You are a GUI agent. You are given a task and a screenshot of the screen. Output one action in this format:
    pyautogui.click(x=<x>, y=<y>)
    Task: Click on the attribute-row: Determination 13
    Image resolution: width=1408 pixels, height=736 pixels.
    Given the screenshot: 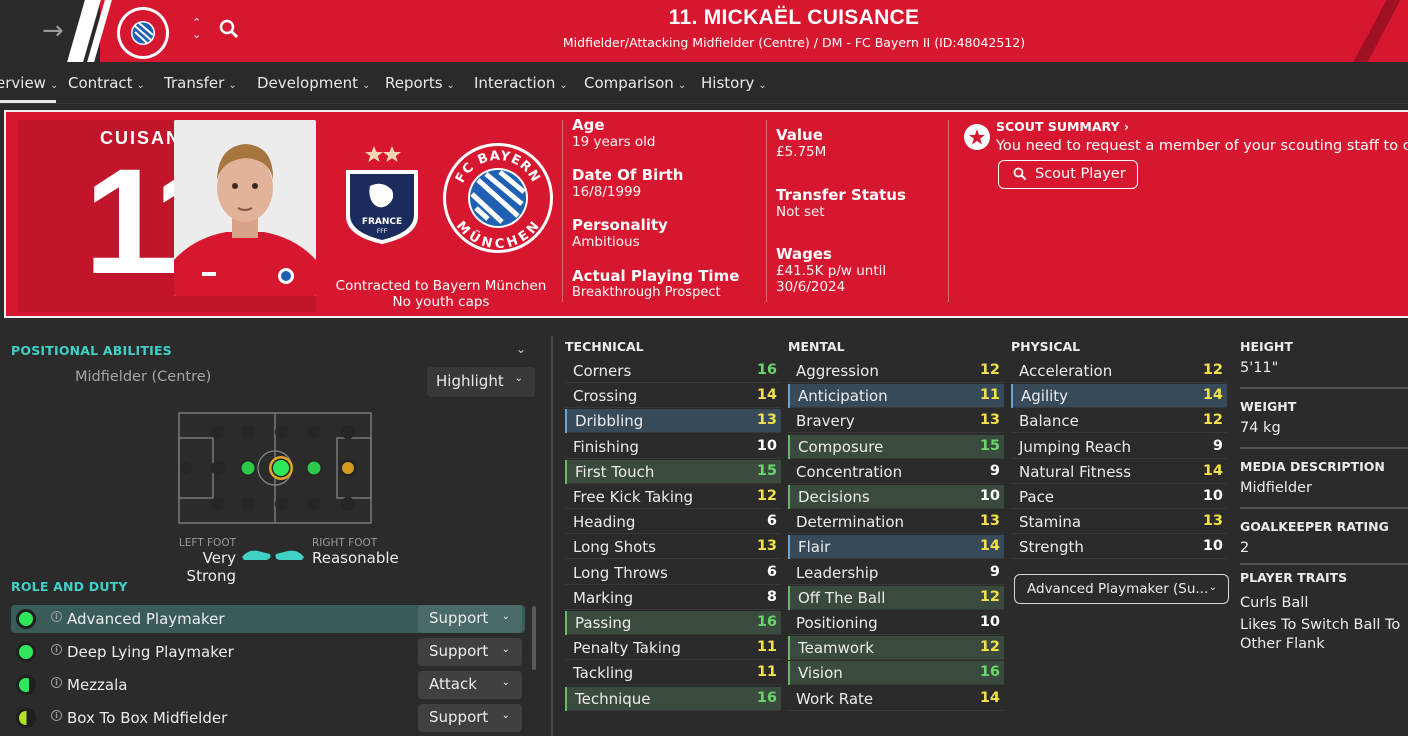 What is the action you would take?
    pyautogui.click(x=896, y=522)
    